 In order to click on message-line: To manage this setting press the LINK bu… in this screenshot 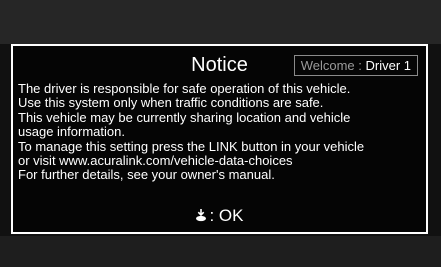, I will do `click(191, 146)`.